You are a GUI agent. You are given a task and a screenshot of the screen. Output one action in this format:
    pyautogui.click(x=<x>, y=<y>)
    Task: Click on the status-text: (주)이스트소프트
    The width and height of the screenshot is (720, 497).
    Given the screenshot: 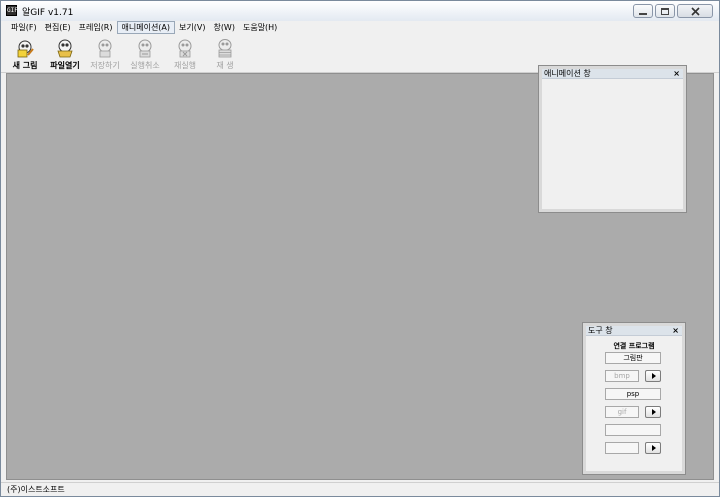 What is the action you would take?
    pyautogui.click(x=36, y=489)
    